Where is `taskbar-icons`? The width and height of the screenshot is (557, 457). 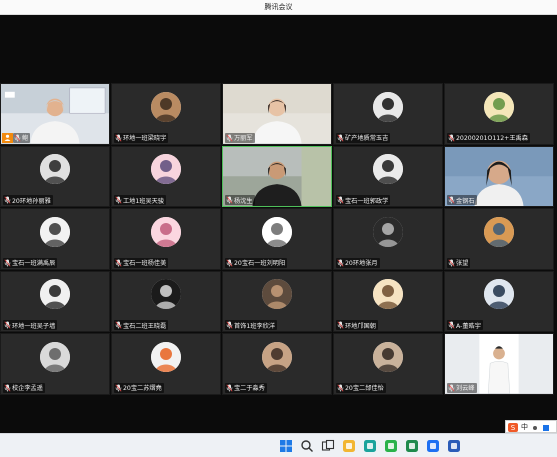 taskbar-icons is located at coordinates (370, 446).